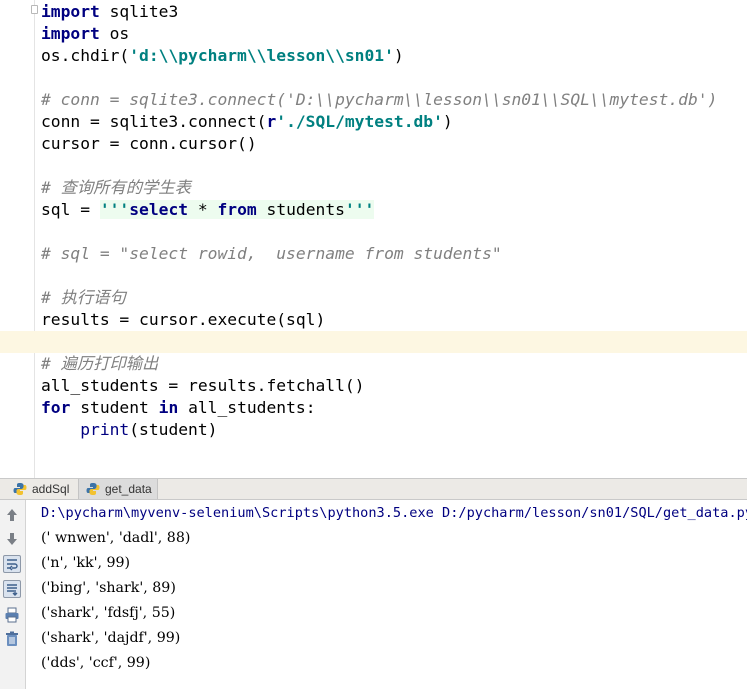  What do you see at coordinates (116, 187) in the screenshot?
I see `code-token: # 查询所有的学生表` at bounding box center [116, 187].